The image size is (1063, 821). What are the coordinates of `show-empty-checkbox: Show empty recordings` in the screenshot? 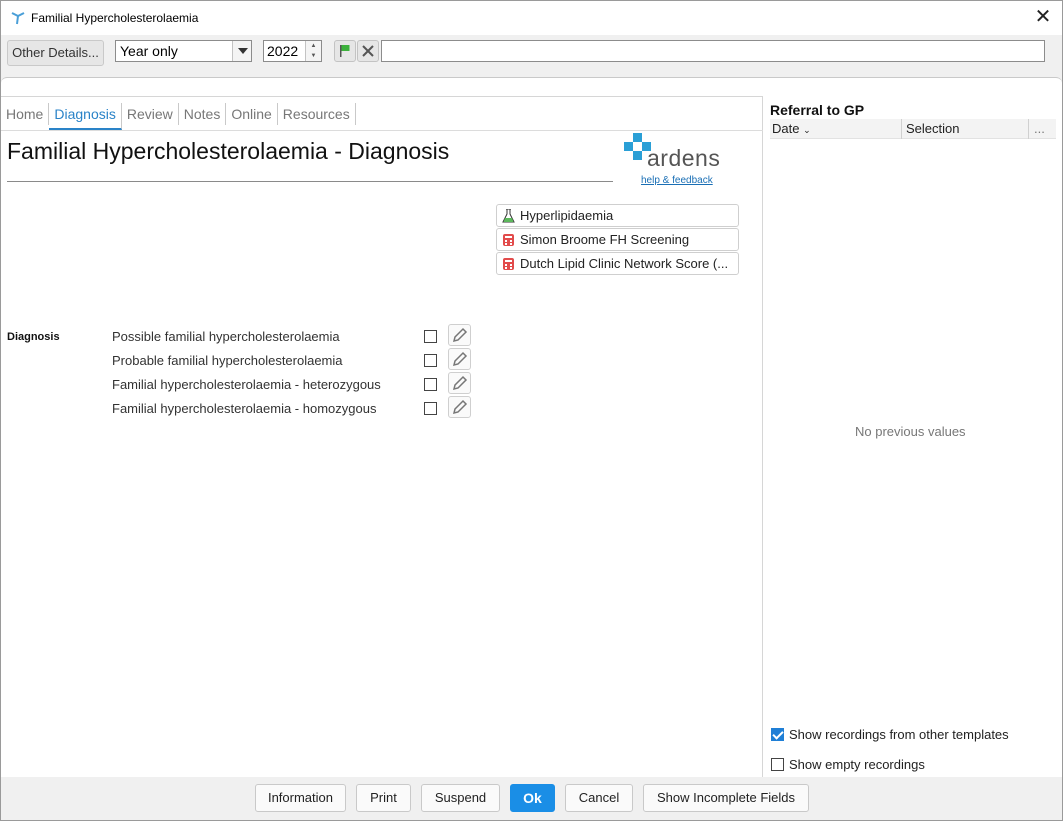 It's located at (848, 764).